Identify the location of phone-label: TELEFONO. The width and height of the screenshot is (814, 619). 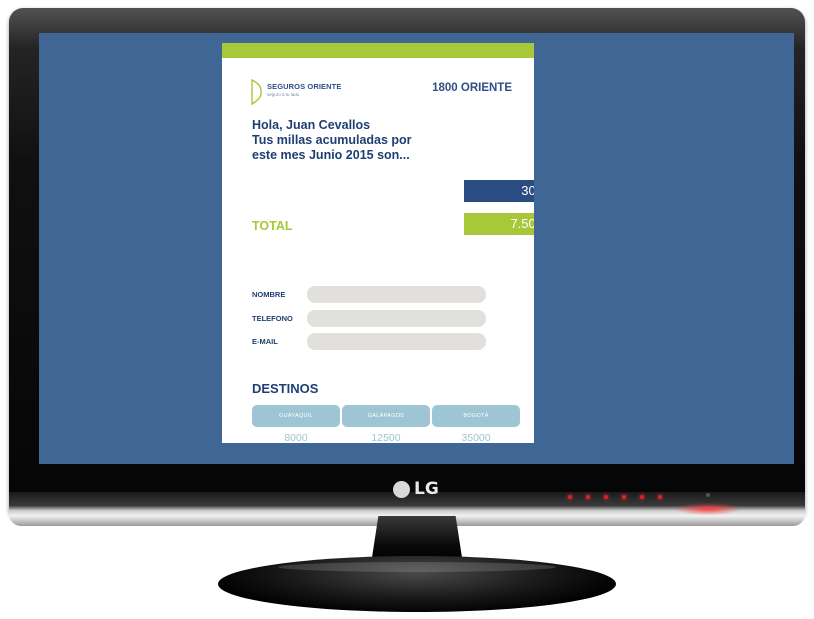
(272, 318).